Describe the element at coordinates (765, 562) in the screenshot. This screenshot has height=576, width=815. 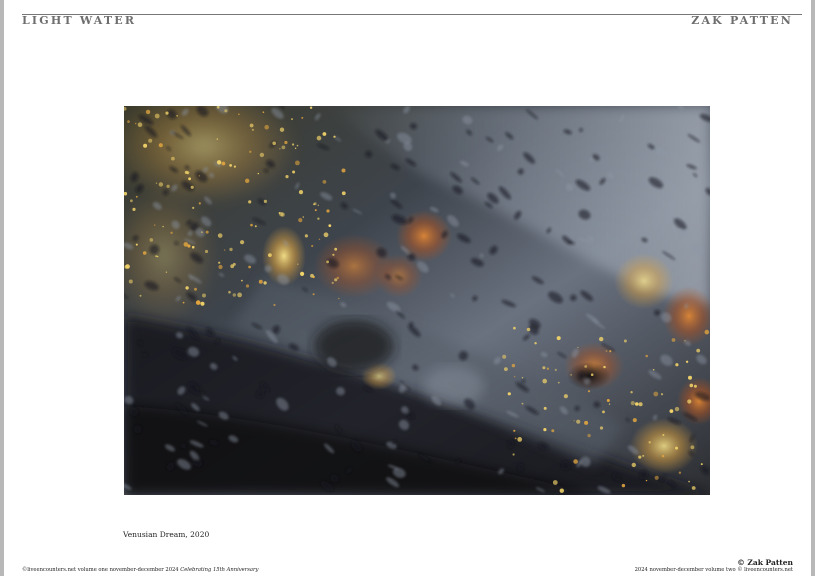
I see `copyright-credit: © Zak Patten` at that location.